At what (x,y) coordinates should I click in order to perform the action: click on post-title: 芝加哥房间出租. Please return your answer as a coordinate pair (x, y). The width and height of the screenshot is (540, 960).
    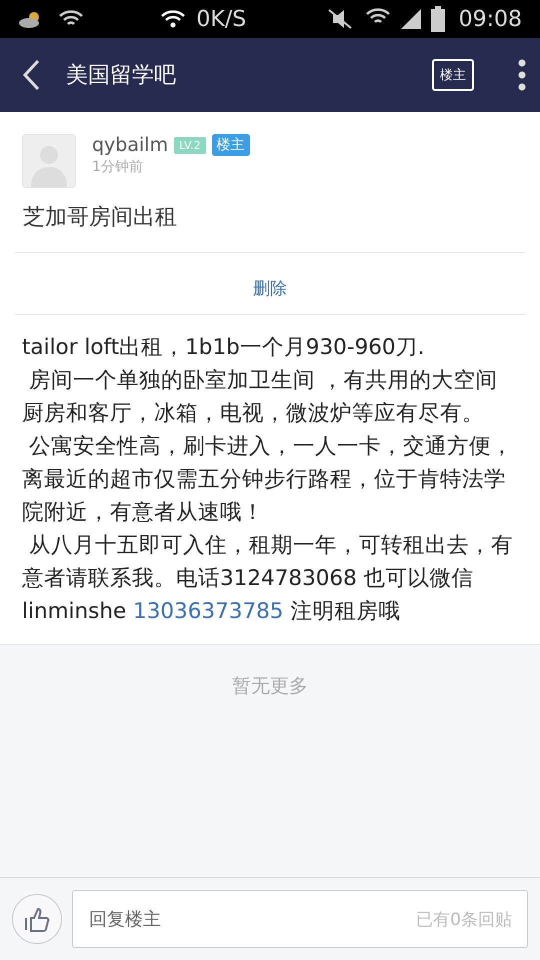
    Looking at the image, I should click on (270, 220).